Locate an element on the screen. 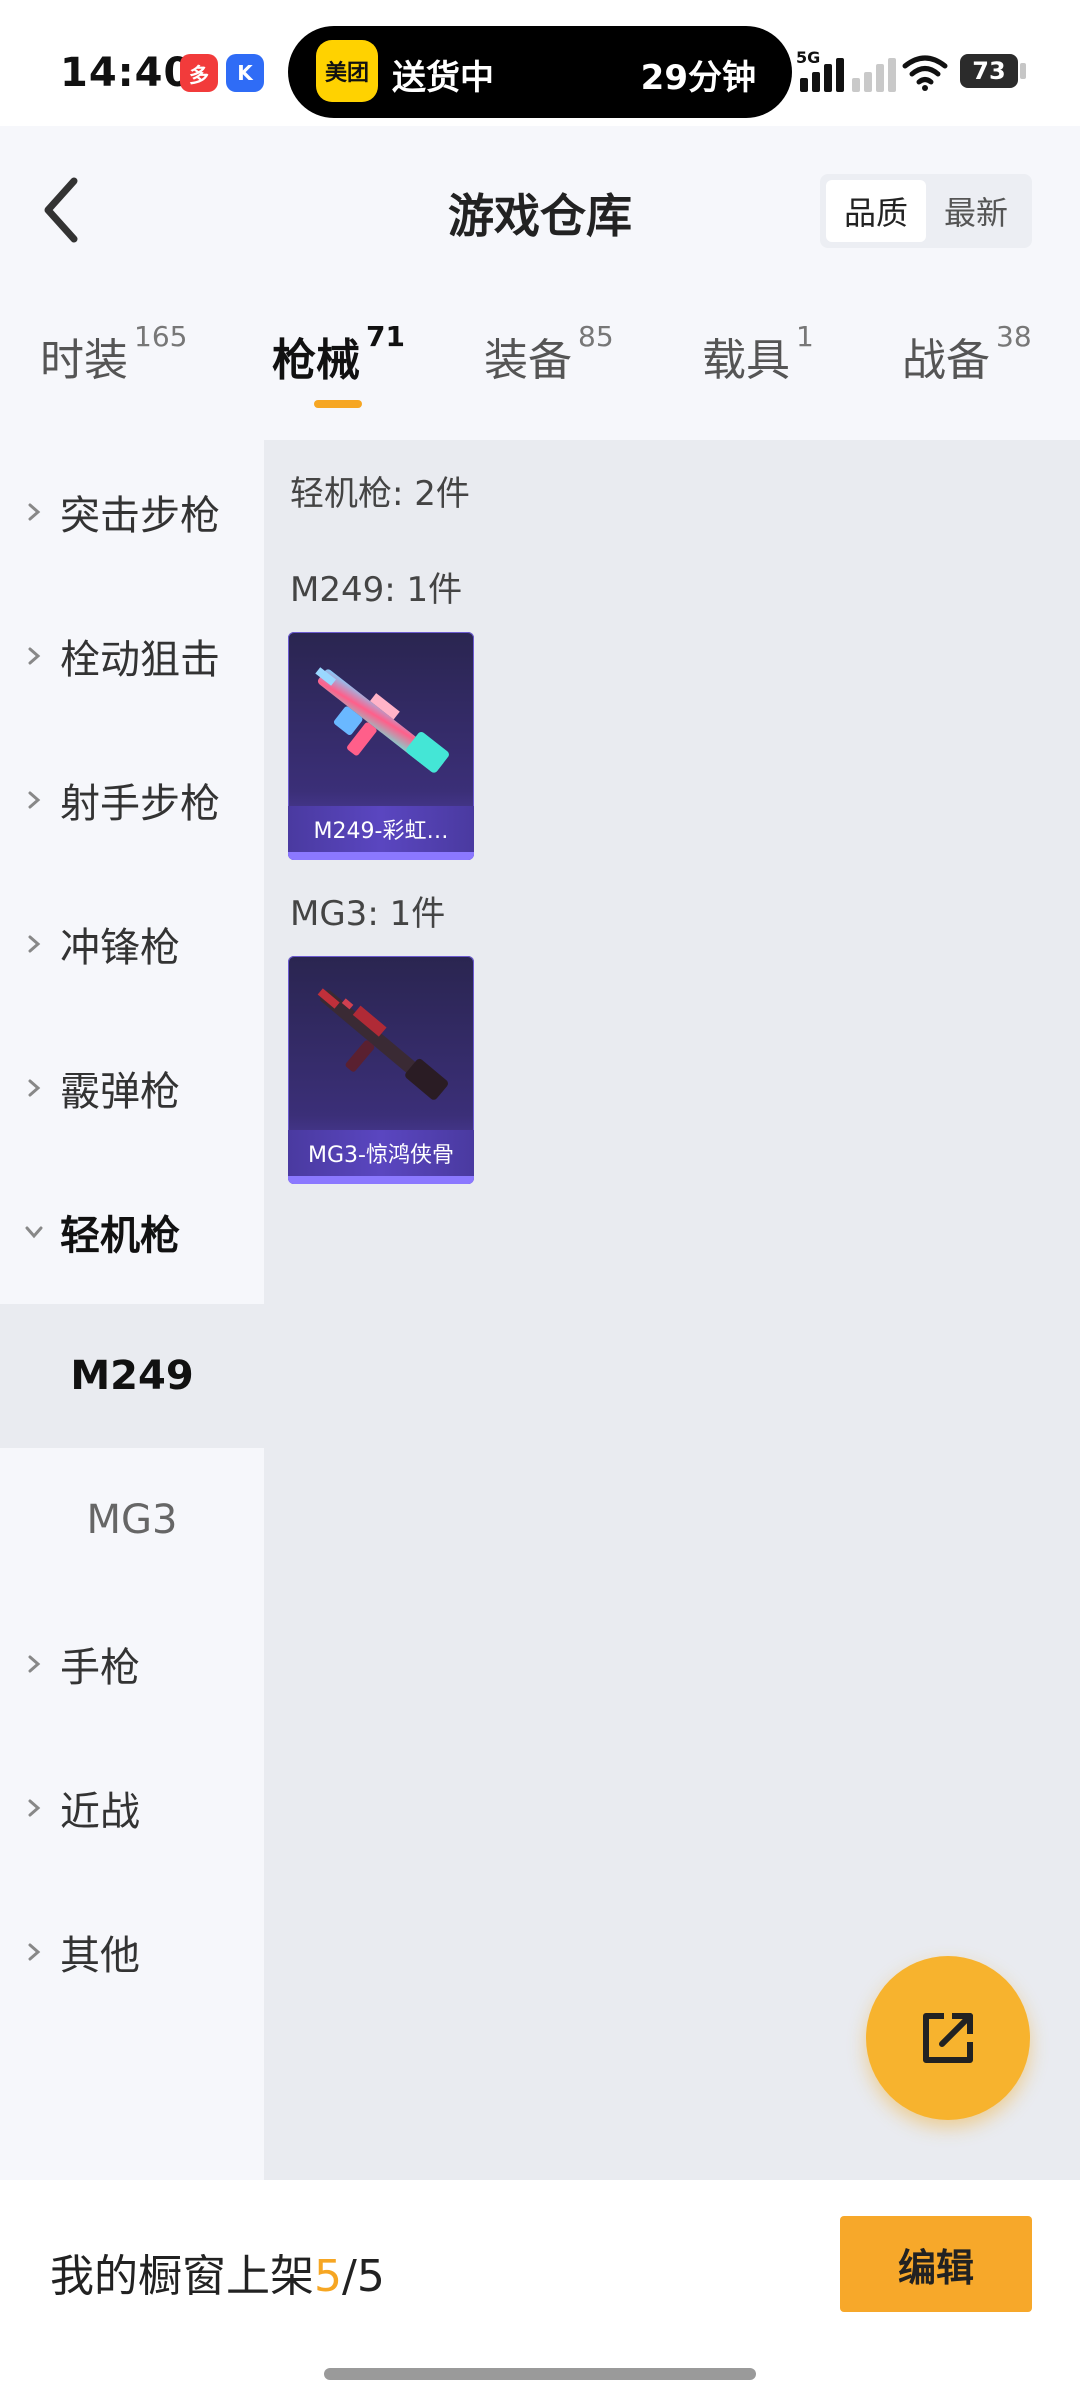  delivery-status: 送货中 is located at coordinates (443, 78).